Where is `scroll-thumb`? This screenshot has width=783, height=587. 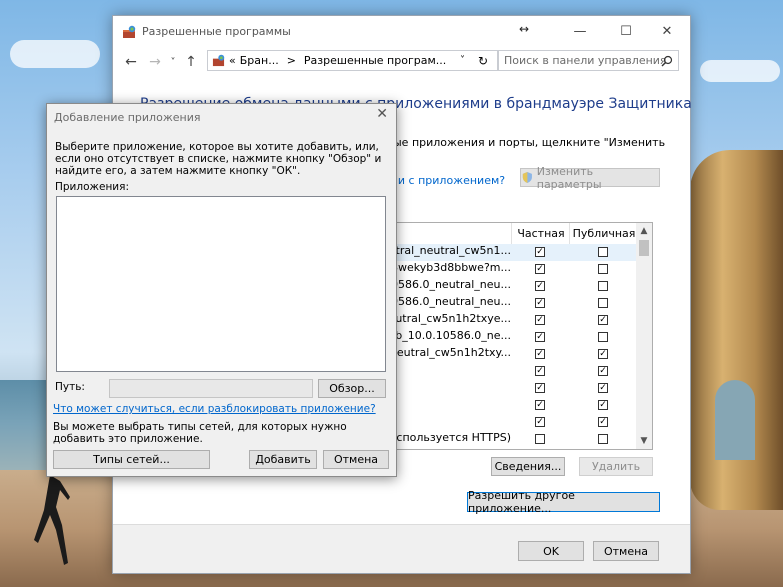 scroll-thumb is located at coordinates (644, 248).